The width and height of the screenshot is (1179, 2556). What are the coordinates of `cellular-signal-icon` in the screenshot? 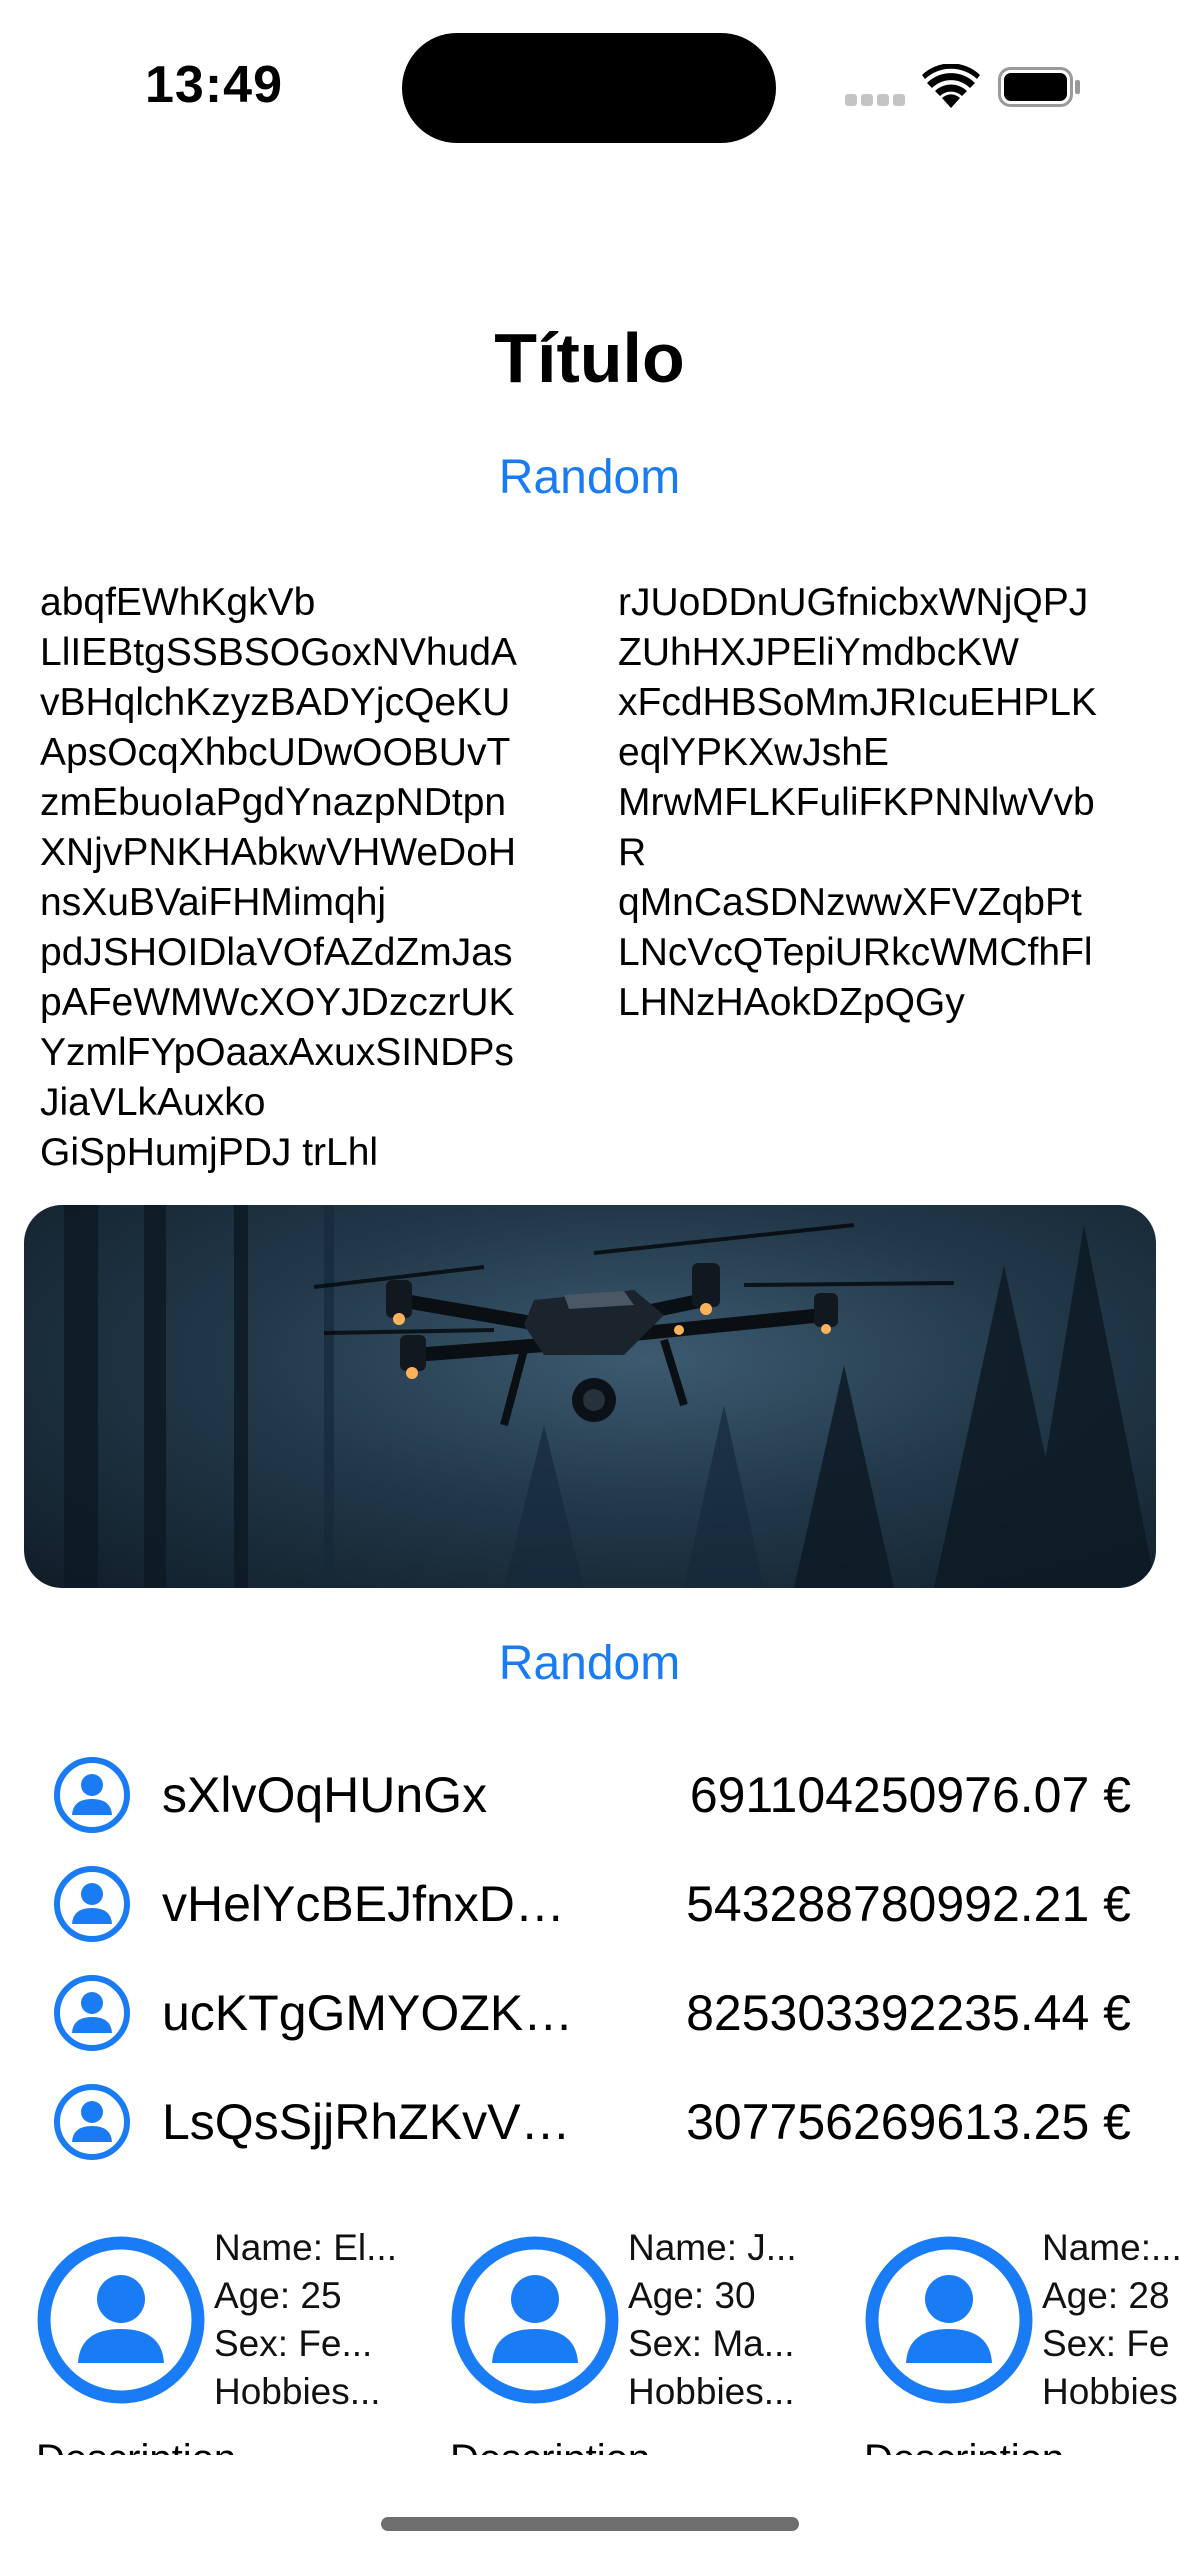 It's located at (875, 100).